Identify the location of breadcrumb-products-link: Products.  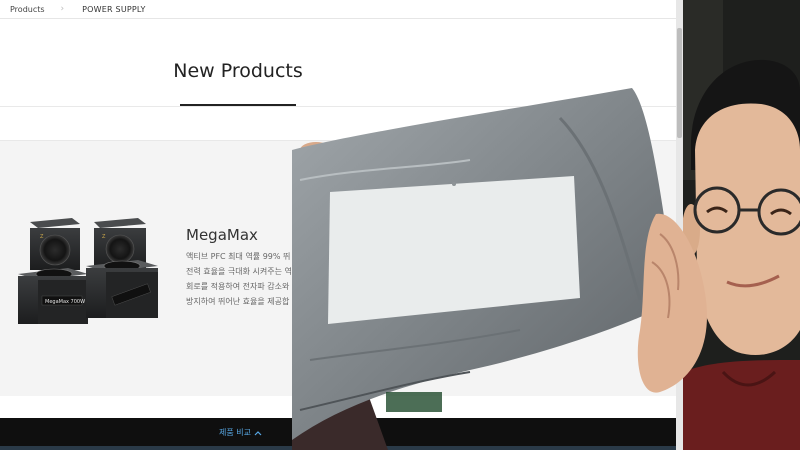
(27, 9).